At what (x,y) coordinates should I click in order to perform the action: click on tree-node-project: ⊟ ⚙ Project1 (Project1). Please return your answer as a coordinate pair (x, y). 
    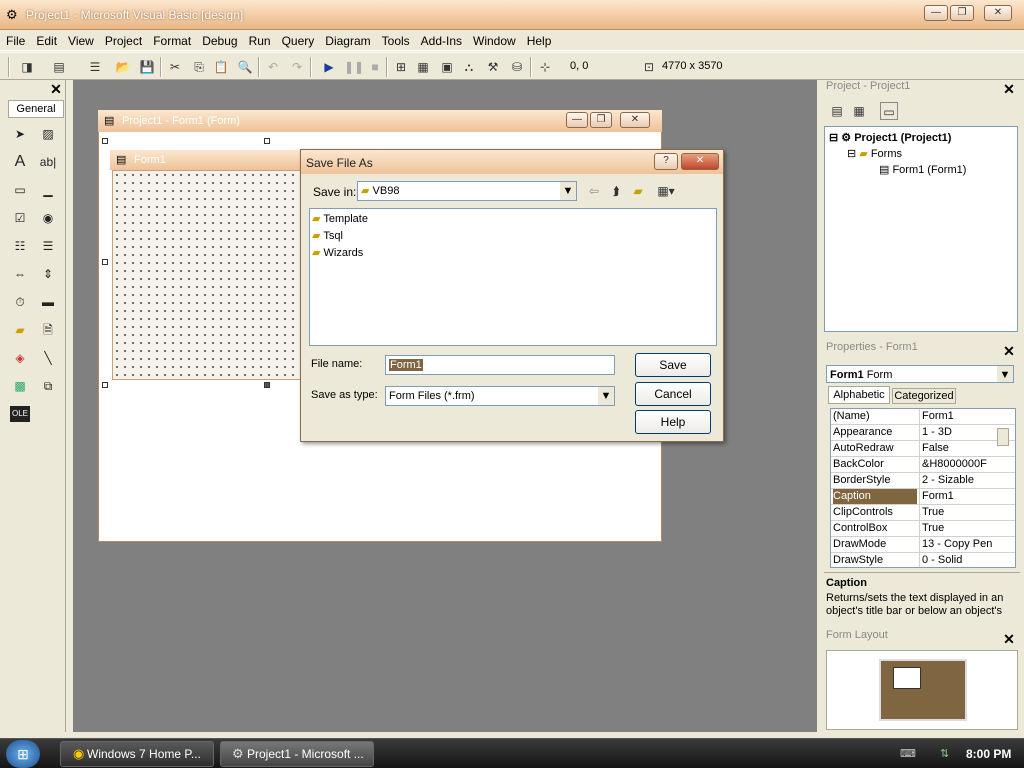
    Looking at the image, I should click on (890, 137).